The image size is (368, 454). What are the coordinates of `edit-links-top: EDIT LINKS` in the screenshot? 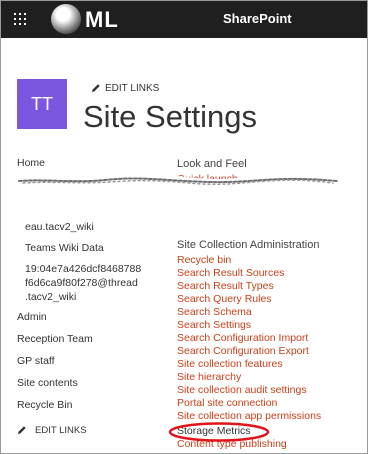 It's located at (125, 88).